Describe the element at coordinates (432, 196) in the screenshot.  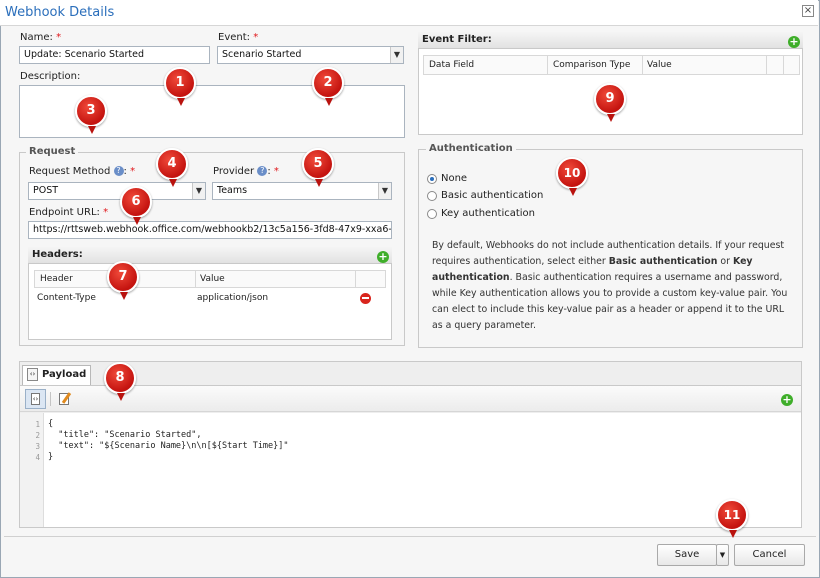
I see `radio-basic-auth` at that location.